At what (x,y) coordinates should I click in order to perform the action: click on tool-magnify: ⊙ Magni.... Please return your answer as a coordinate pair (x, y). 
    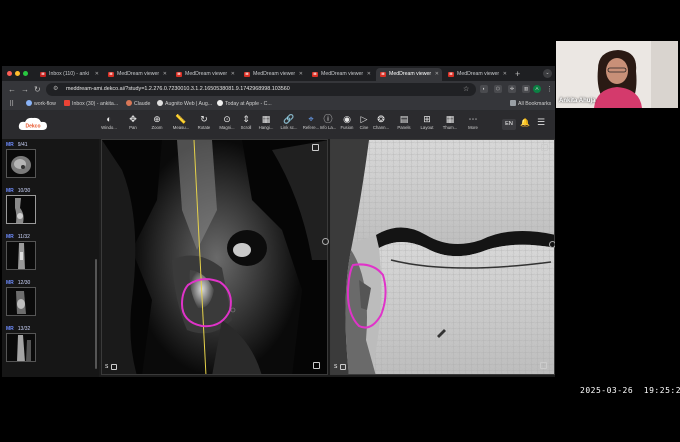
    Looking at the image, I should click on (227, 122).